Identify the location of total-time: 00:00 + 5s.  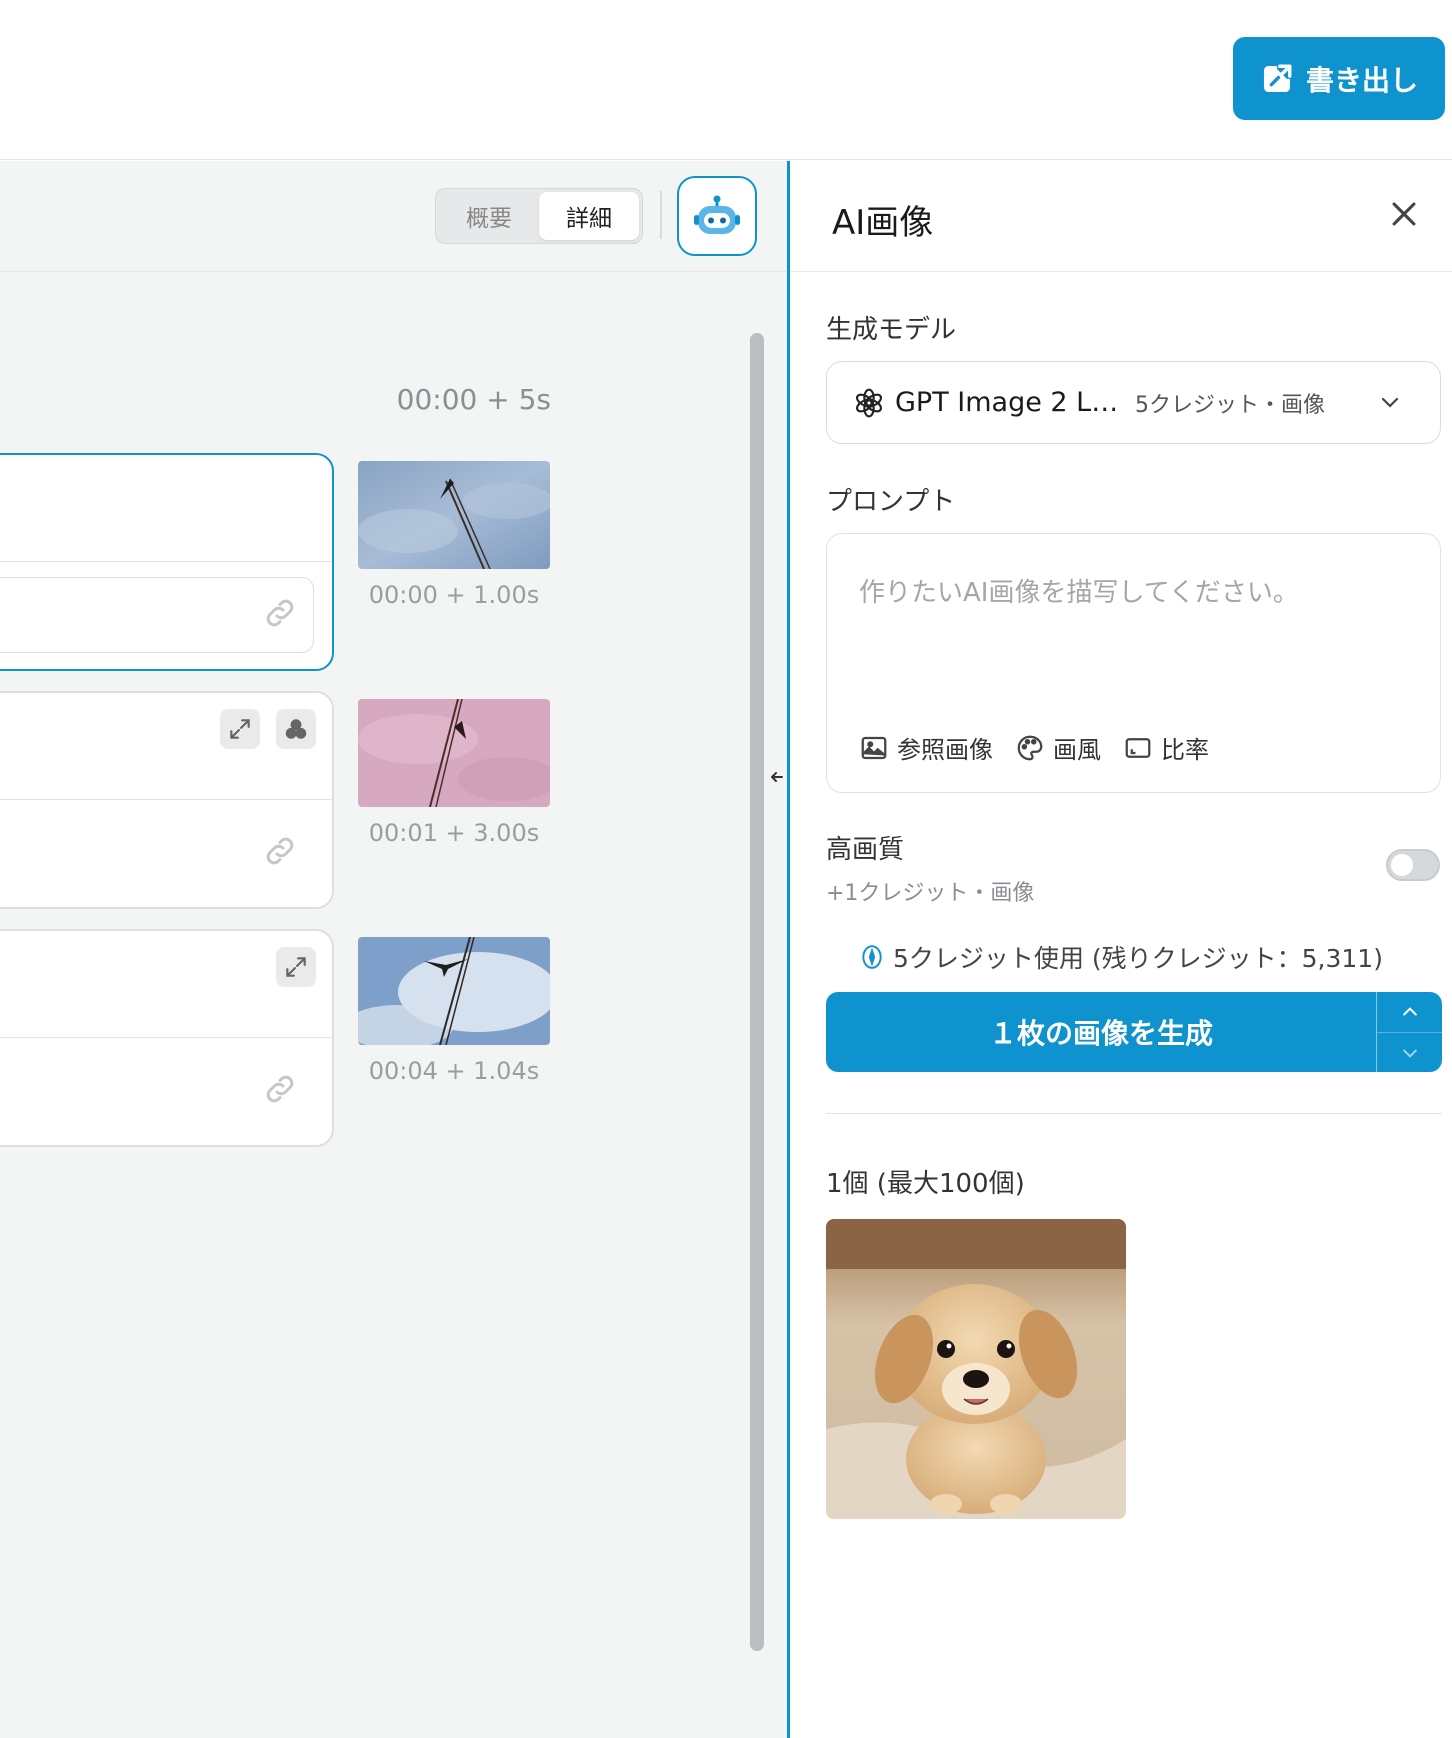
(473, 399).